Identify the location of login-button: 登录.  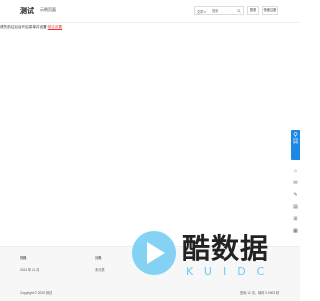
(253, 10).